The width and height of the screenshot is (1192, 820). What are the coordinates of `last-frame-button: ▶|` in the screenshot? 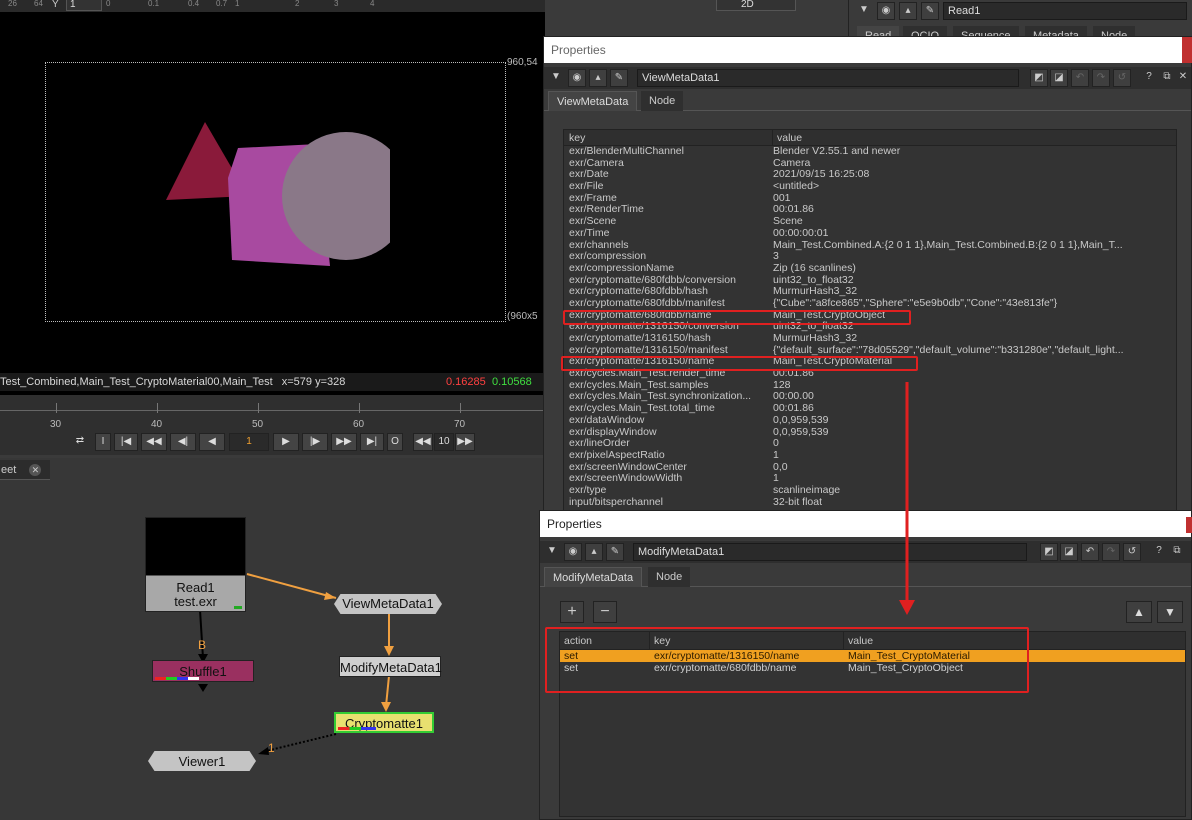 It's located at (372, 442).